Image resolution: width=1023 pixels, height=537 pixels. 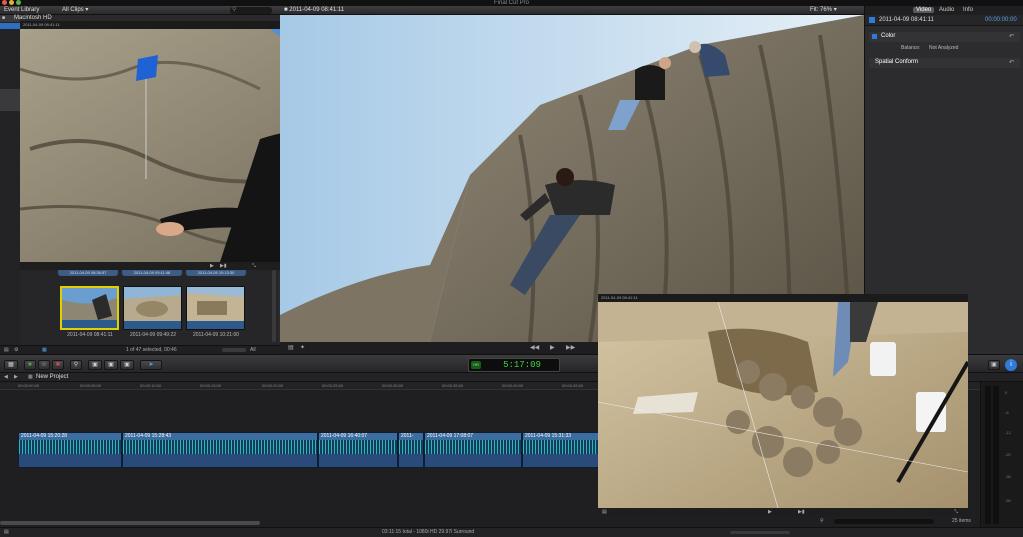 What do you see at coordinates (4, 18) in the screenshot?
I see `drive-icon: ■` at bounding box center [4, 18].